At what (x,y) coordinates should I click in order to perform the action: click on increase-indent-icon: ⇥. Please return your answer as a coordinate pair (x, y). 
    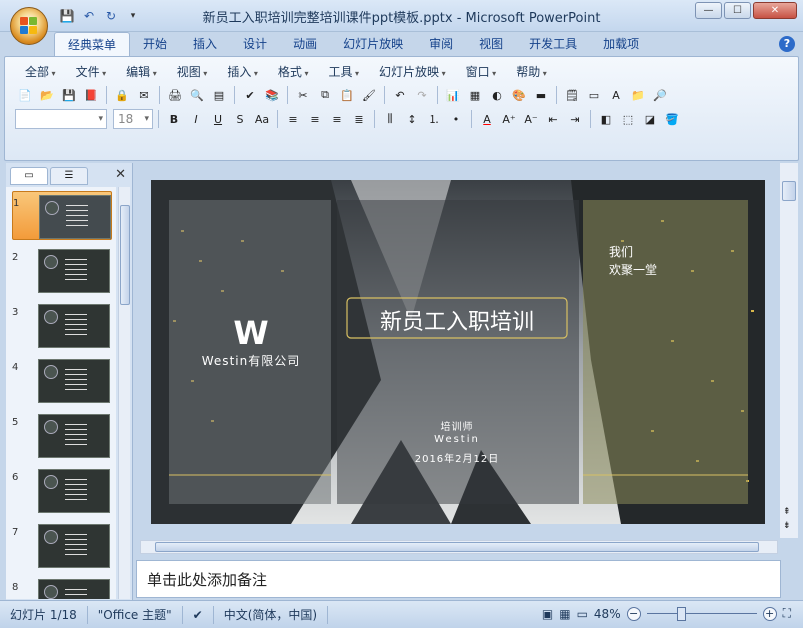
    Looking at the image, I should click on (575, 119).